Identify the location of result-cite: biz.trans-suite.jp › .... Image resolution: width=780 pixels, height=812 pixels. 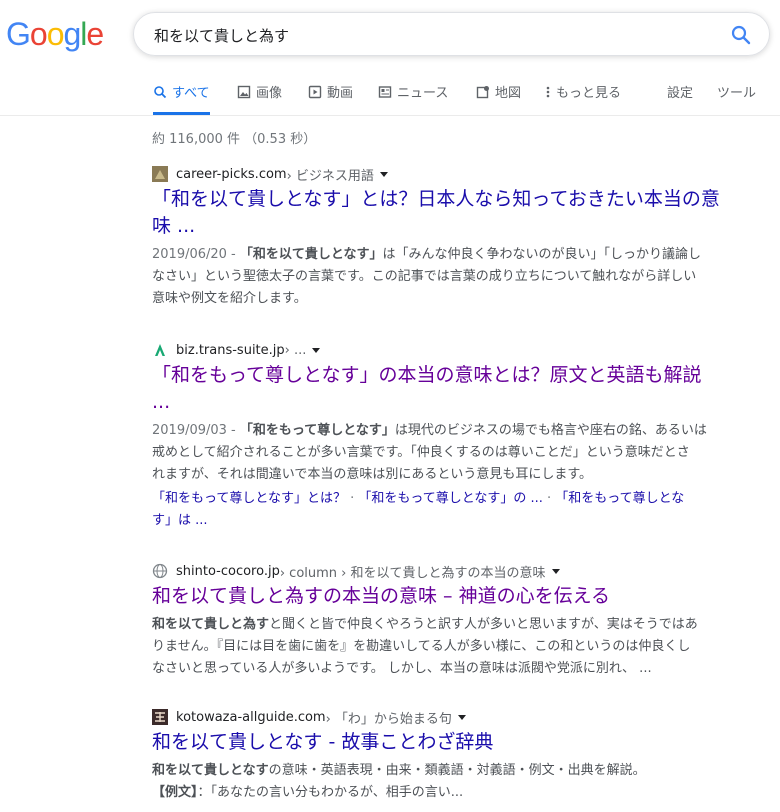
(457, 350).